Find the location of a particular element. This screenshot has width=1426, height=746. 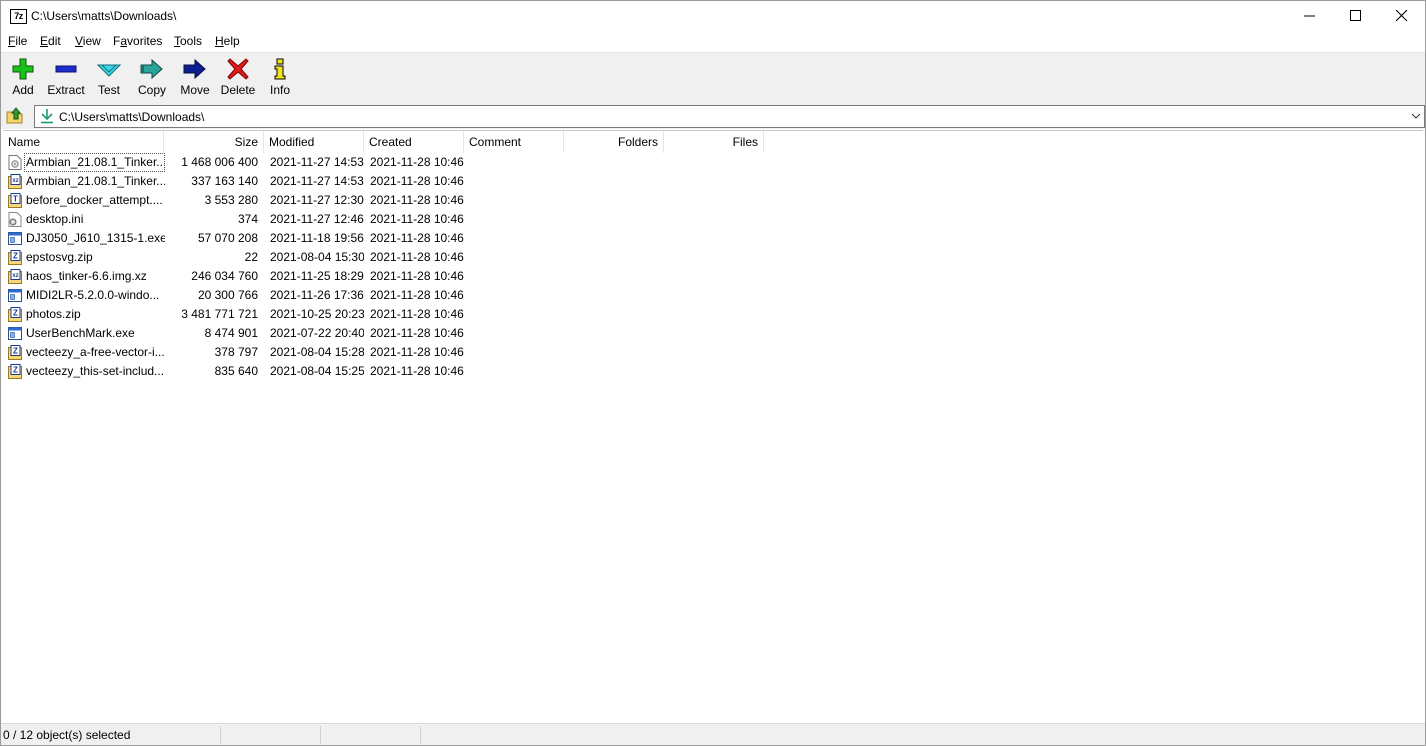

delete-label: Delete is located at coordinates (238, 90).